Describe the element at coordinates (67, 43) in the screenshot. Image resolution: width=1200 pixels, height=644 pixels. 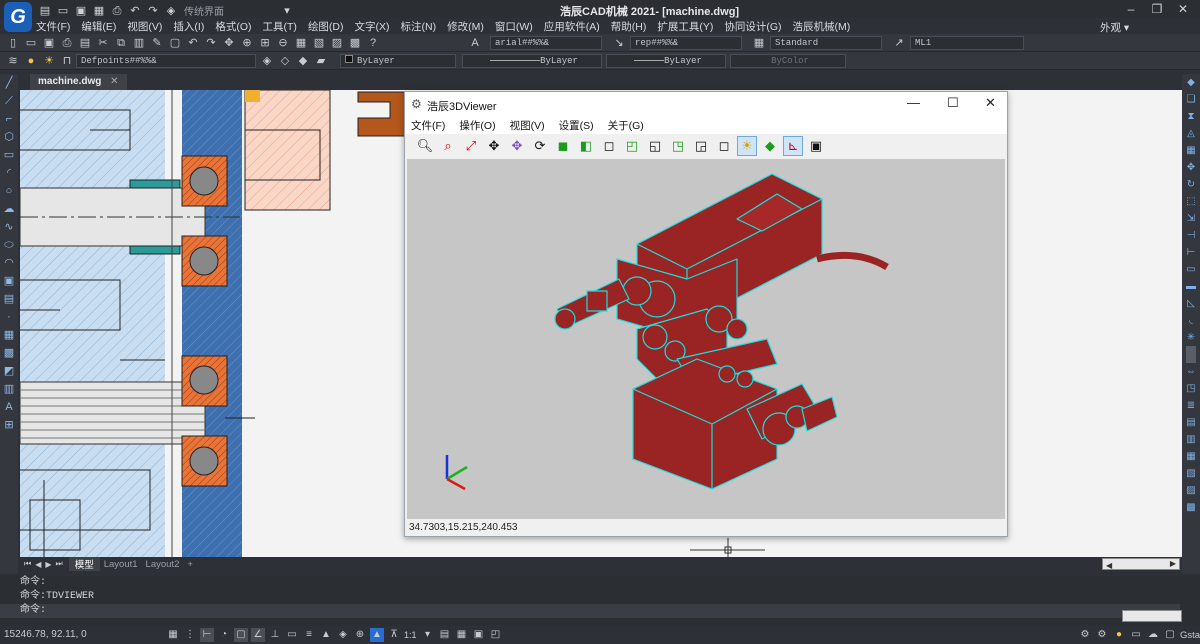
I see `print-icon: ⎙` at that location.